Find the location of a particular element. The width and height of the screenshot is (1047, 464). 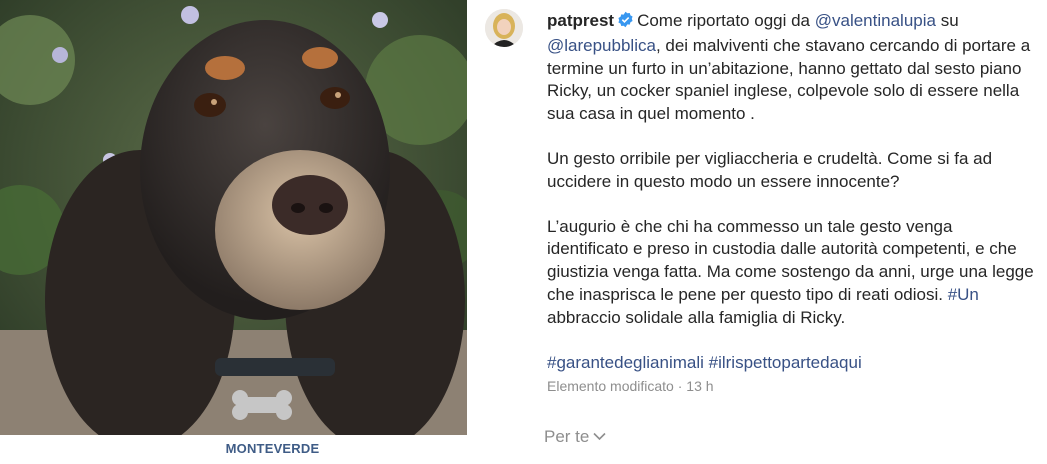

see-translation-label: Per te is located at coordinates (567, 436).